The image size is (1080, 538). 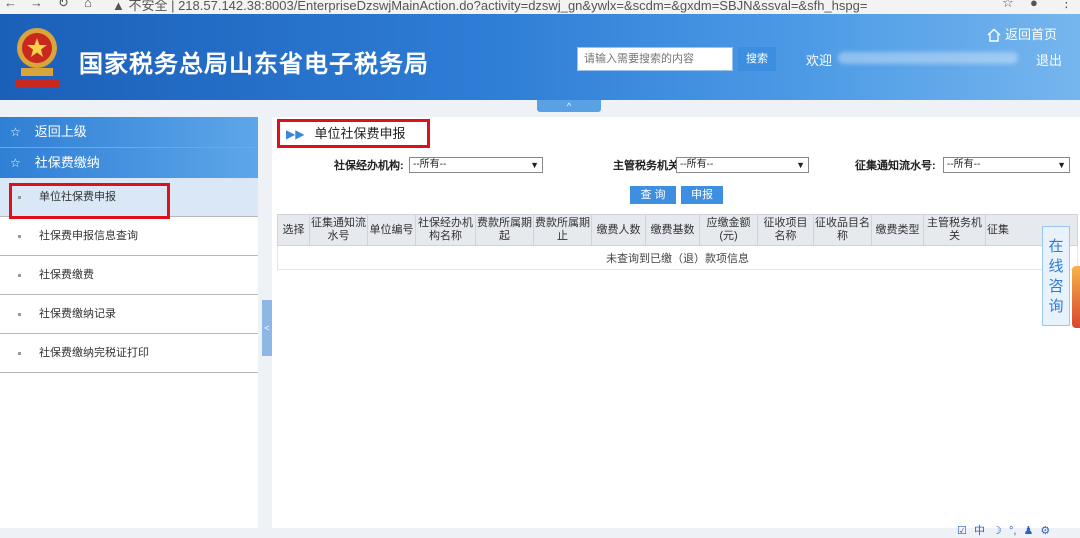 I want to click on column-header: 征收品目名称, so click(x=842, y=230).